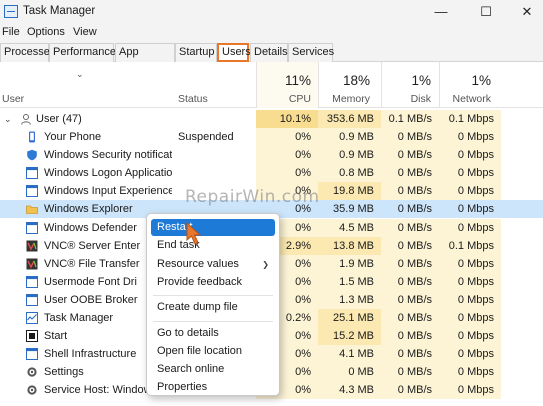  Describe the element at coordinates (191, 369) in the screenshot. I see `menu-item-label: Search online` at that location.